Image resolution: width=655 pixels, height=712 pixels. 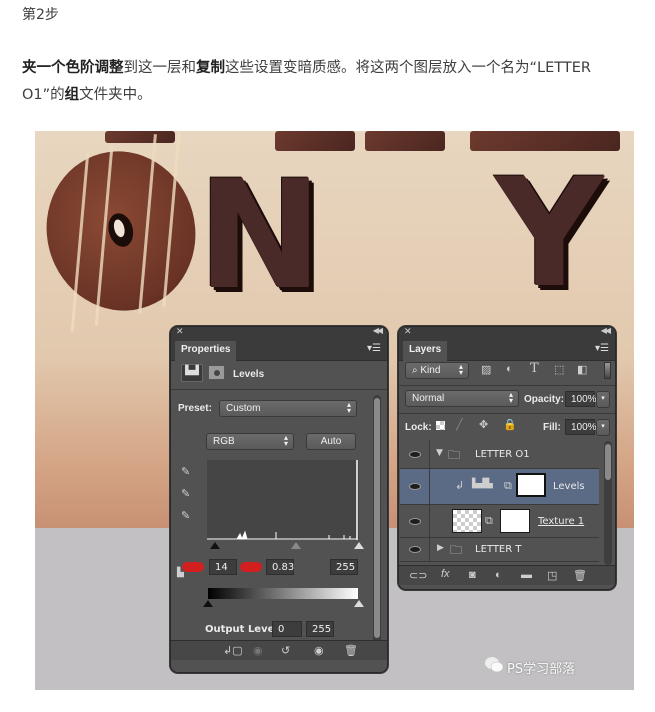 What do you see at coordinates (377, 520) in the screenshot?
I see `panel-scrollbar` at bounding box center [377, 520].